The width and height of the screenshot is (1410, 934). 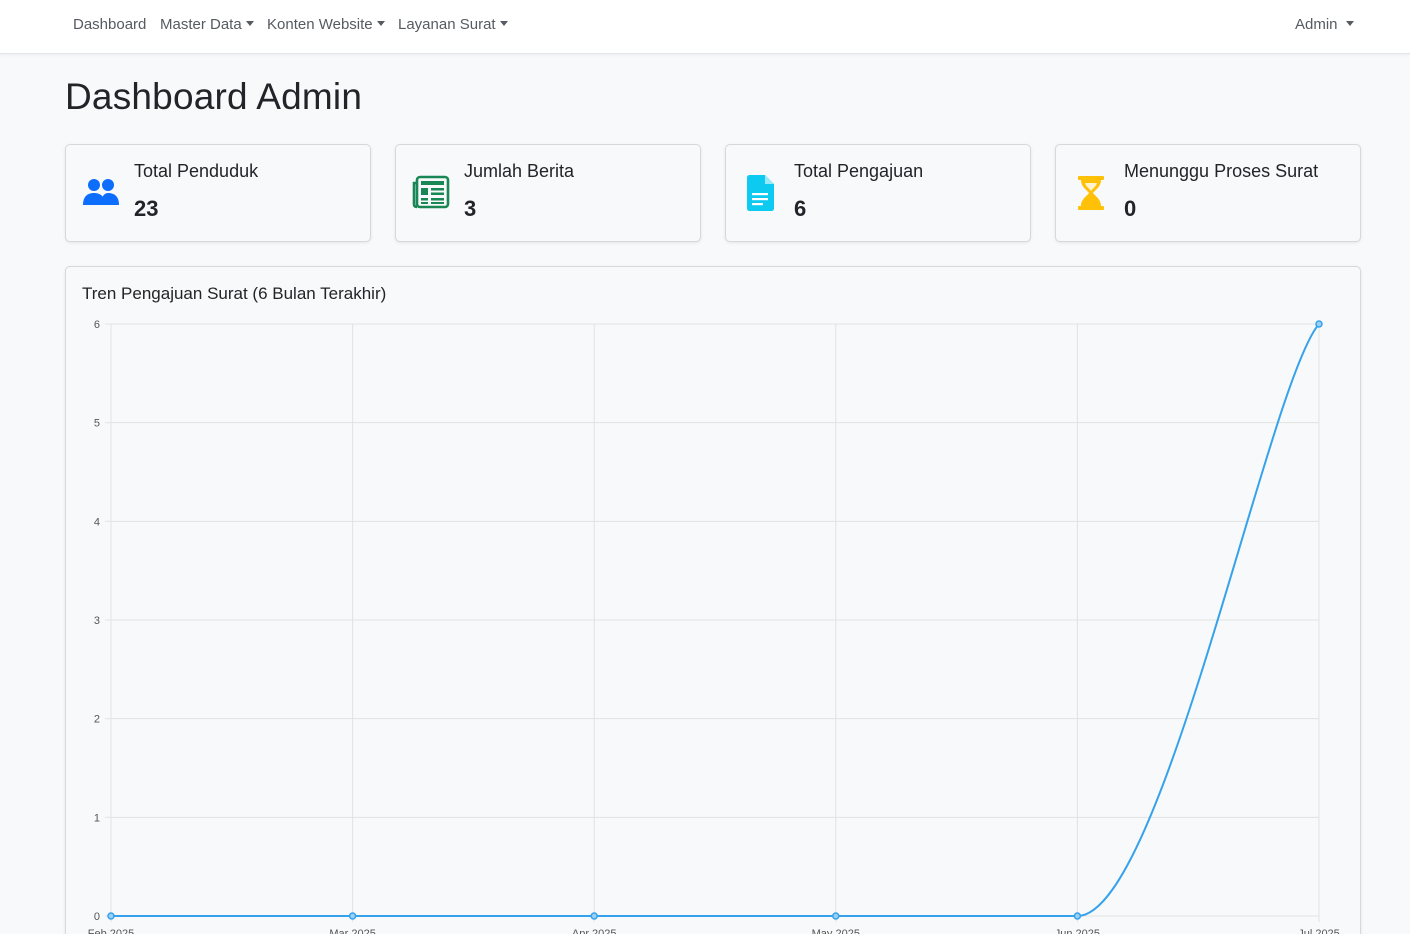 I want to click on y-tick-label: 1, so click(x=97, y=818).